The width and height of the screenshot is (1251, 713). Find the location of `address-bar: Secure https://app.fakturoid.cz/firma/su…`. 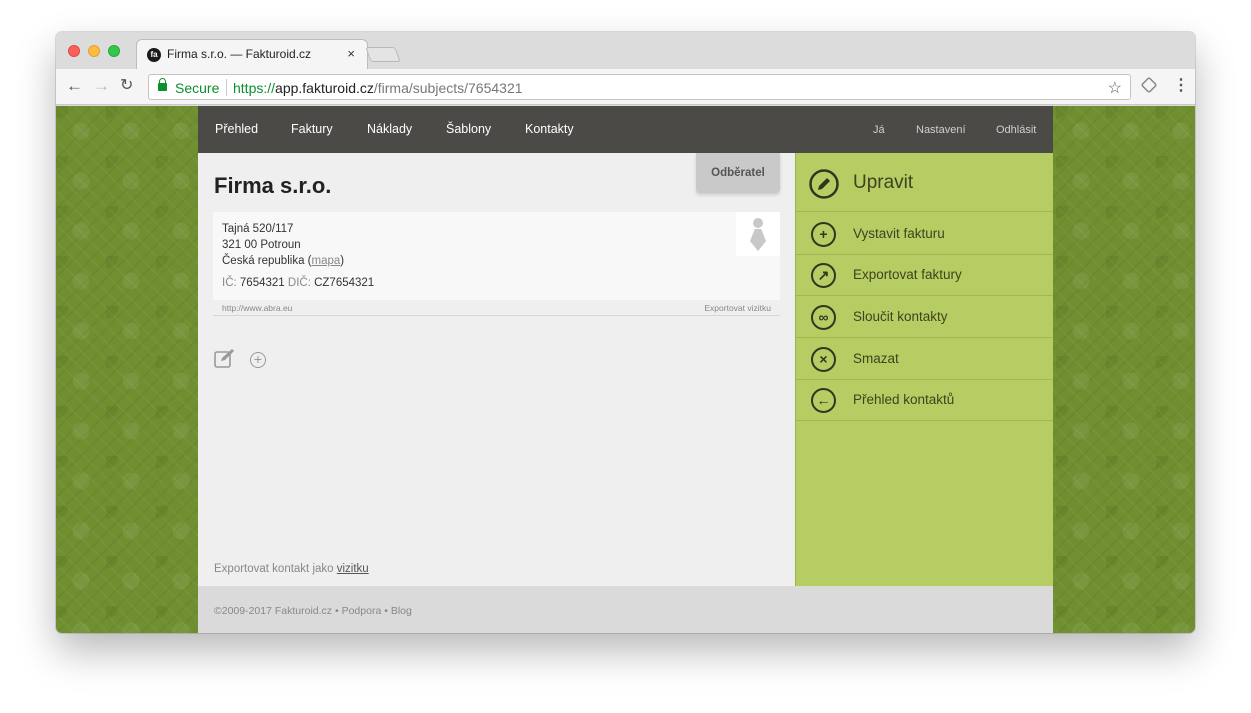

address-bar: Secure https://app.fakturoid.cz/firma/su… is located at coordinates (639, 87).